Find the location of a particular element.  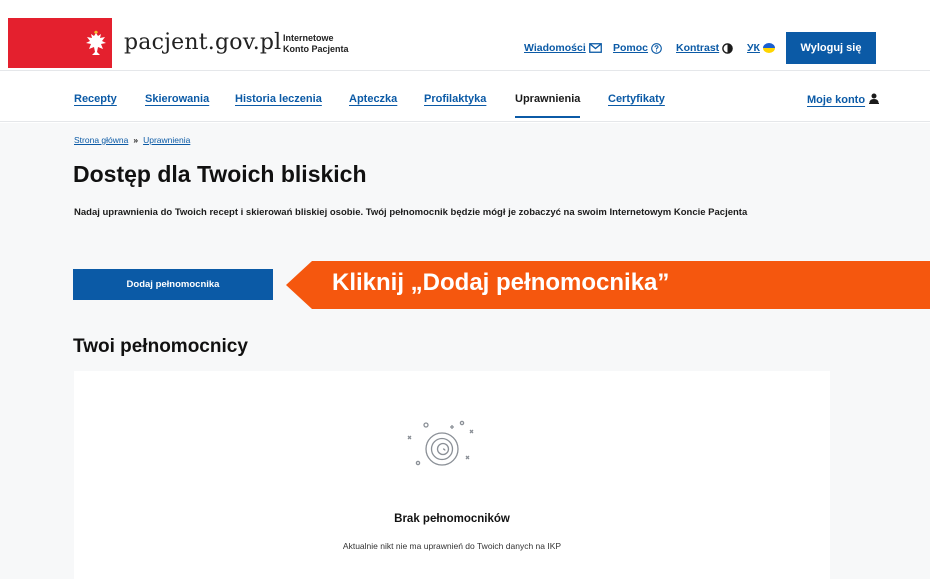

help-label: Pomoc is located at coordinates (631, 48).